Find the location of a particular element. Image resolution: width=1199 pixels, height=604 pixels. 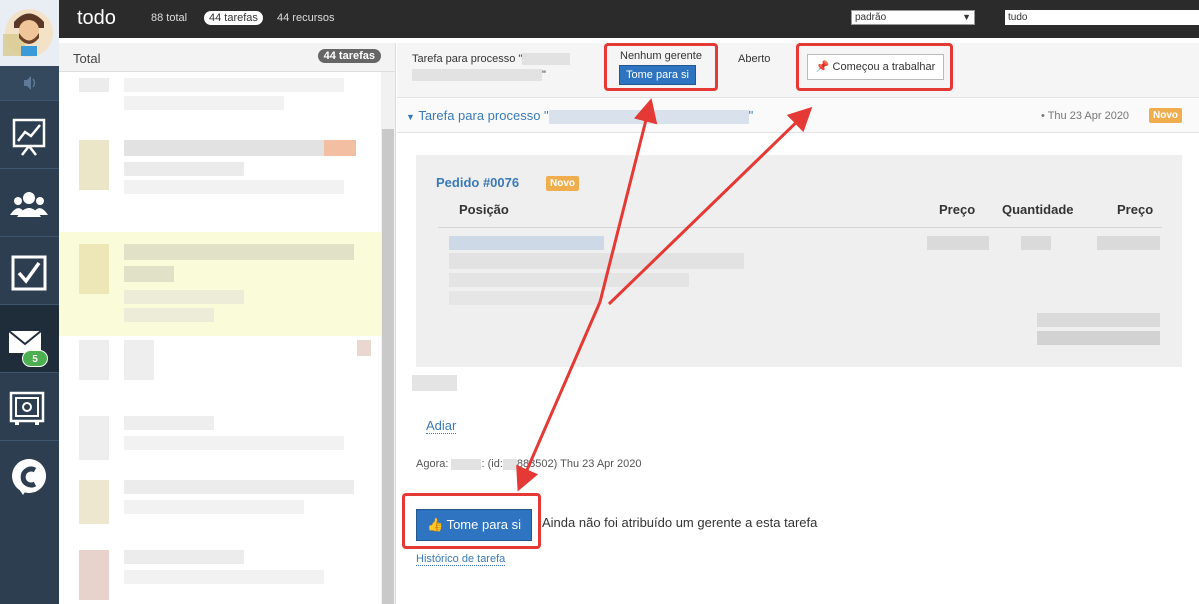

scrollbar-thumb is located at coordinates (388, 366).